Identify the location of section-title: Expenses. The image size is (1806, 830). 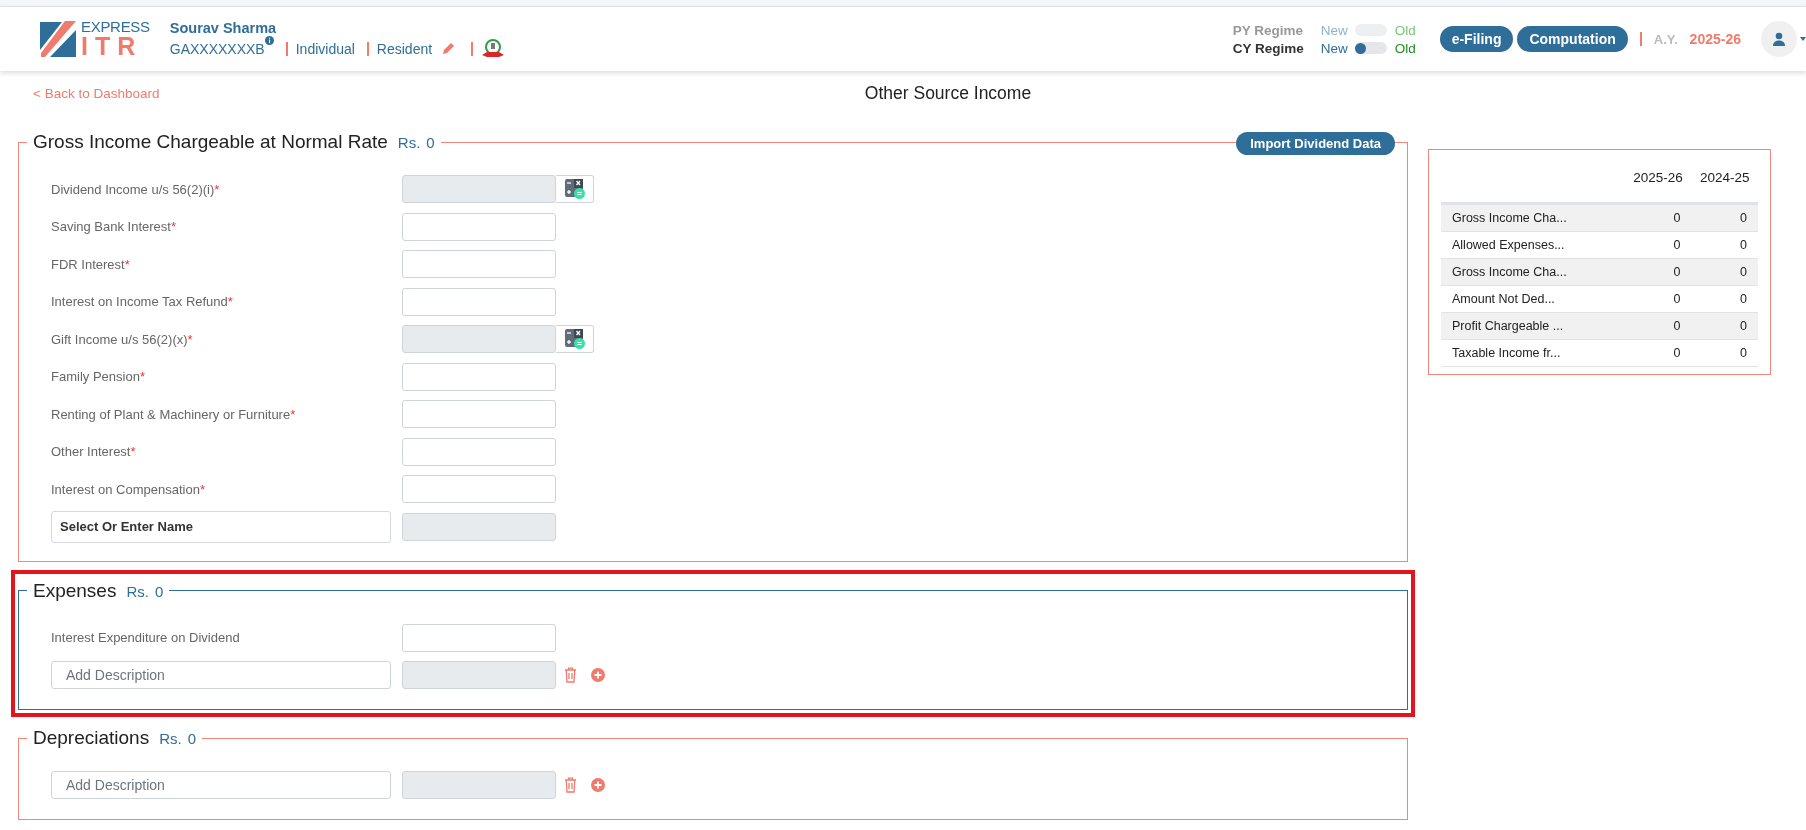
(75, 590).